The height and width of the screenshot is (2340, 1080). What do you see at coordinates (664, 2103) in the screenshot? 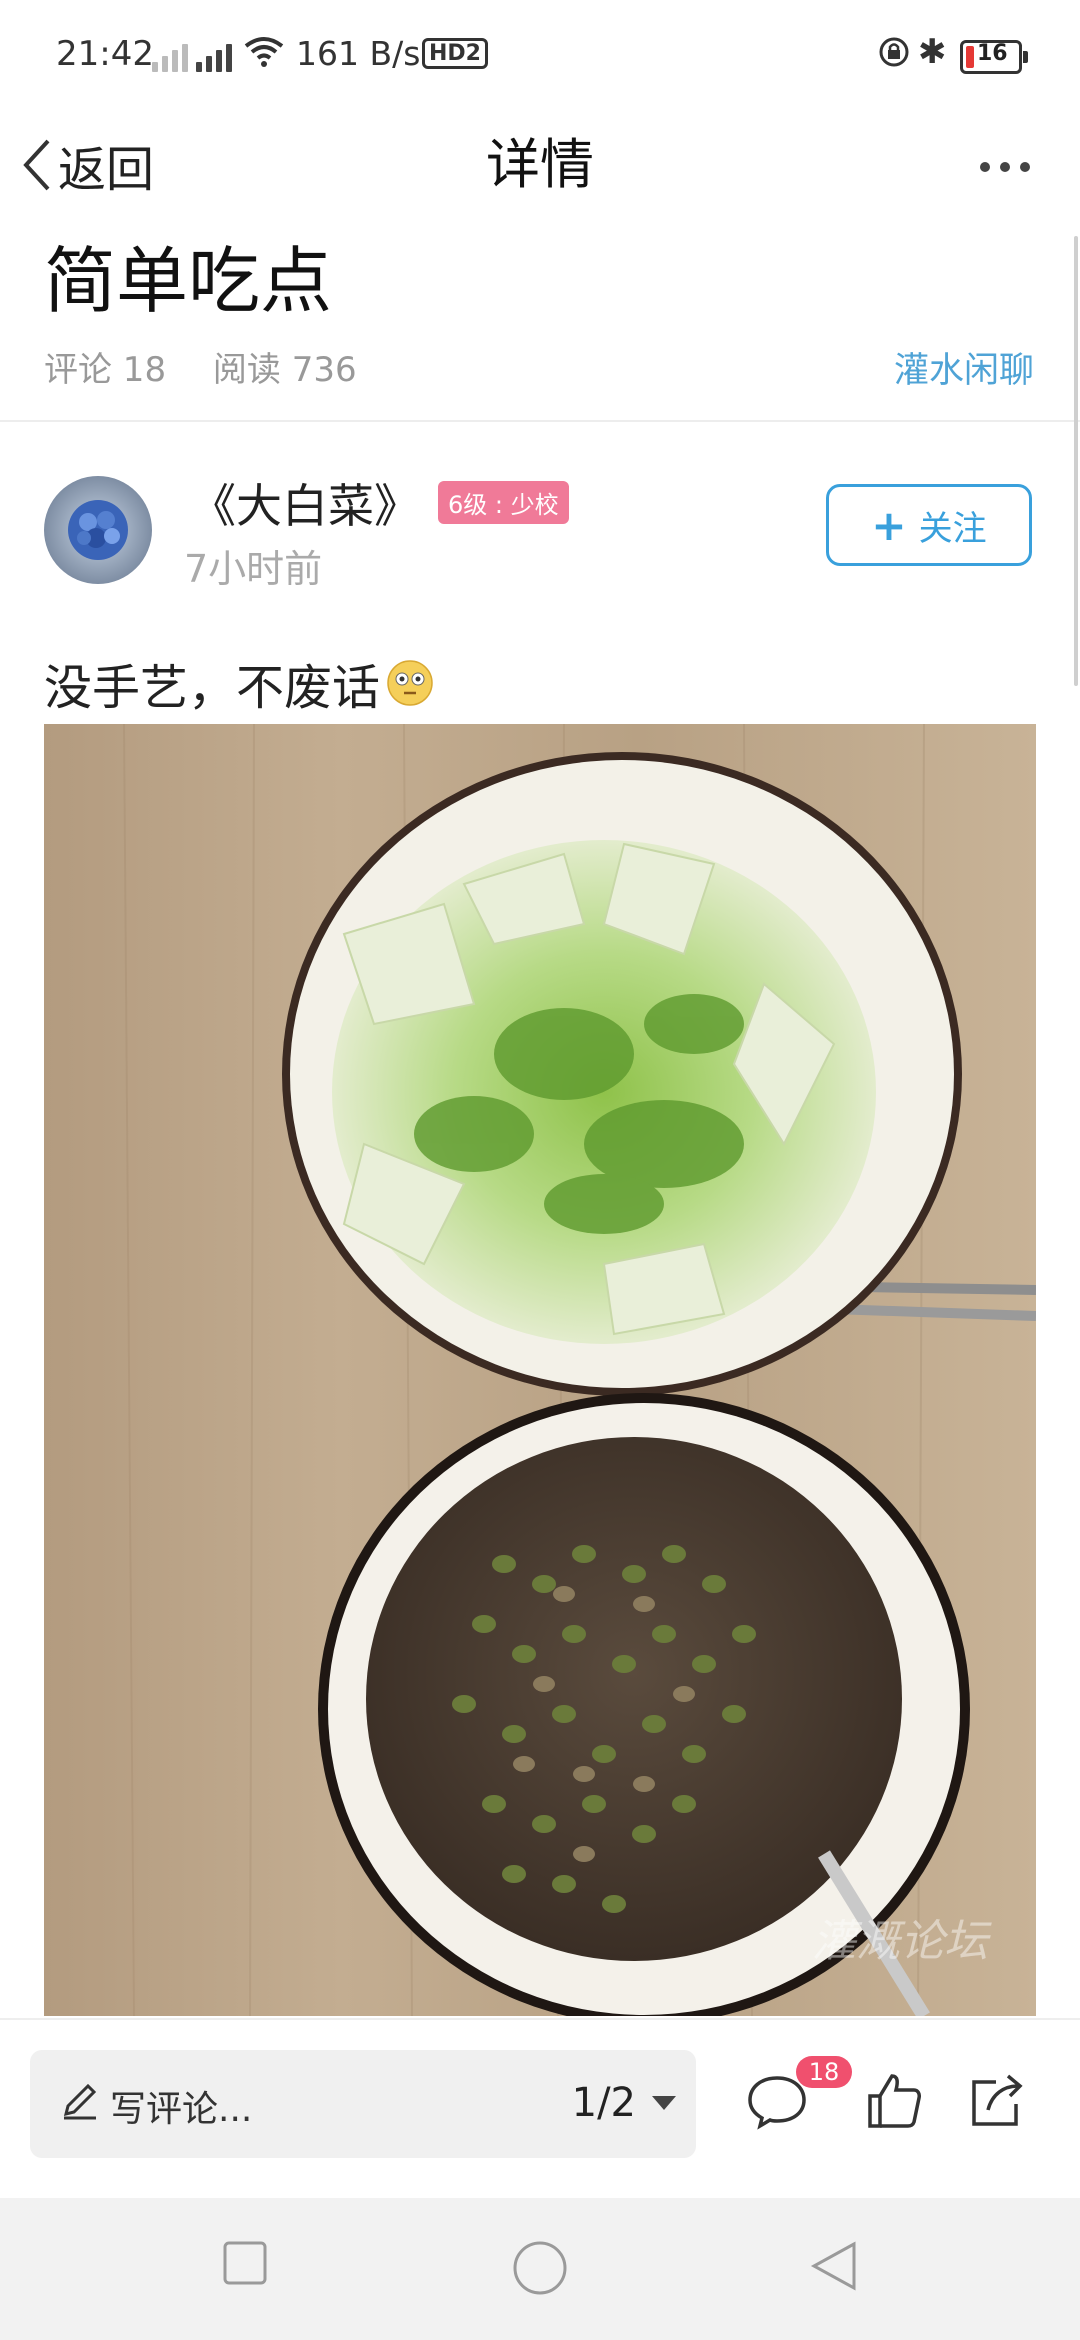
I see `dropdown-triangle-icon` at bounding box center [664, 2103].